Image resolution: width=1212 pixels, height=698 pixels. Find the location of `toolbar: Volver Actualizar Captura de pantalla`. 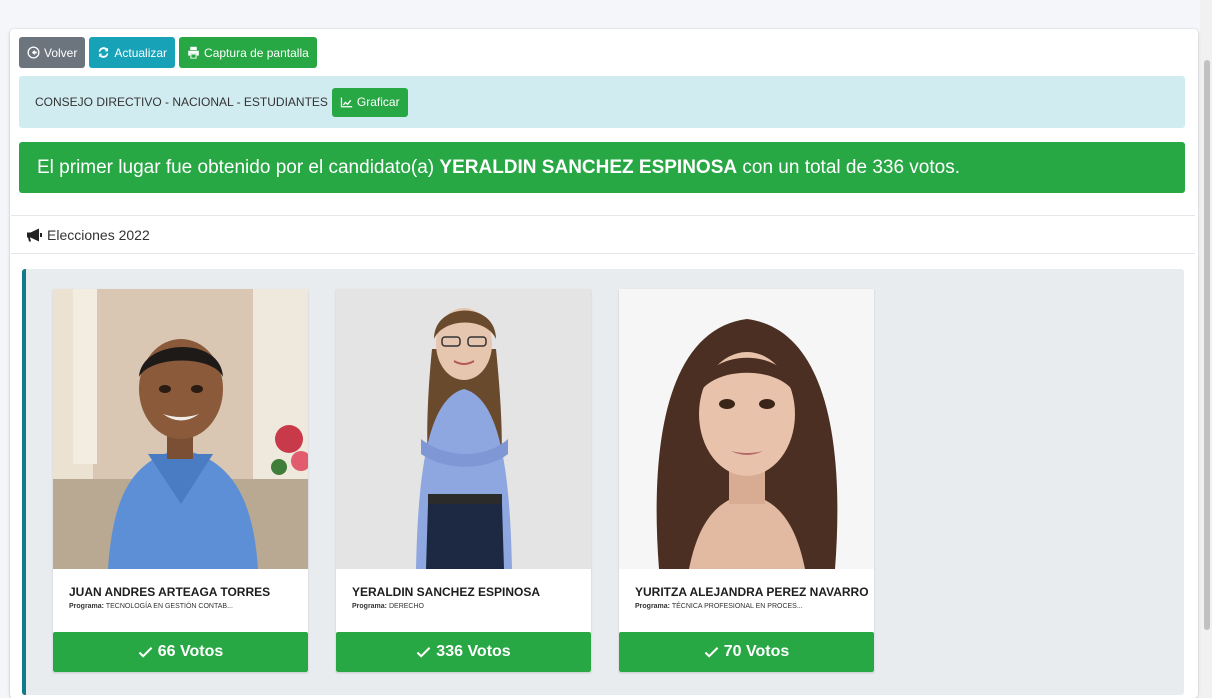

toolbar: Volver Actualizar Captura de pantalla is located at coordinates (168, 52).